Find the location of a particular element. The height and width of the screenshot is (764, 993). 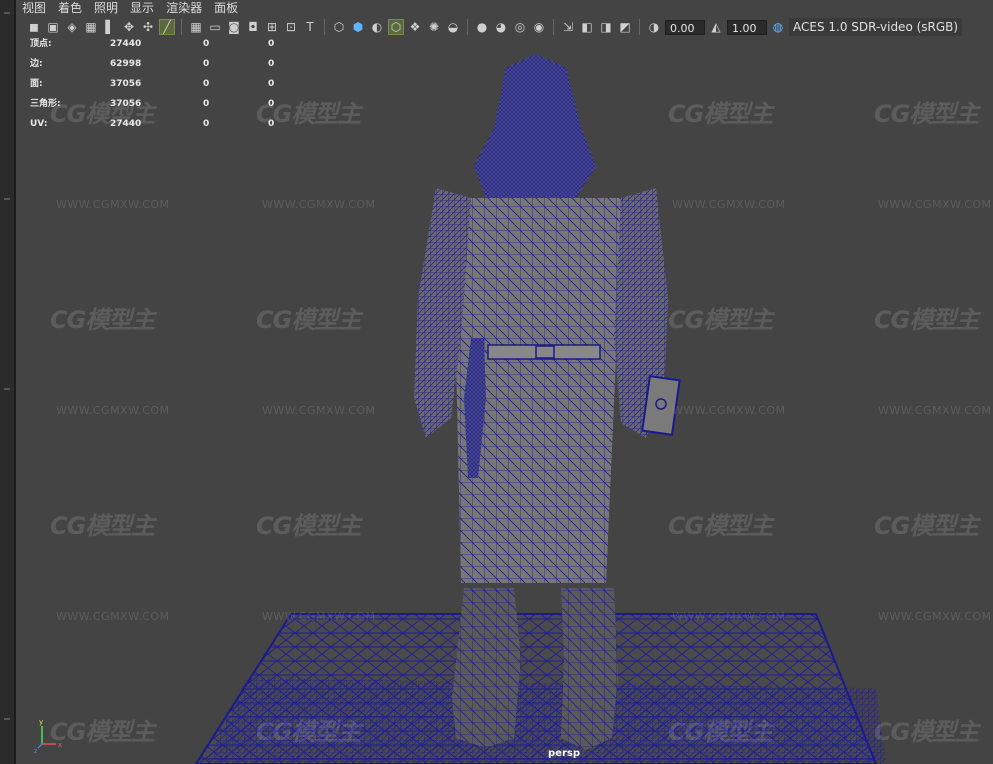

view-axis-gizmo: y x z is located at coordinates (48, 736).